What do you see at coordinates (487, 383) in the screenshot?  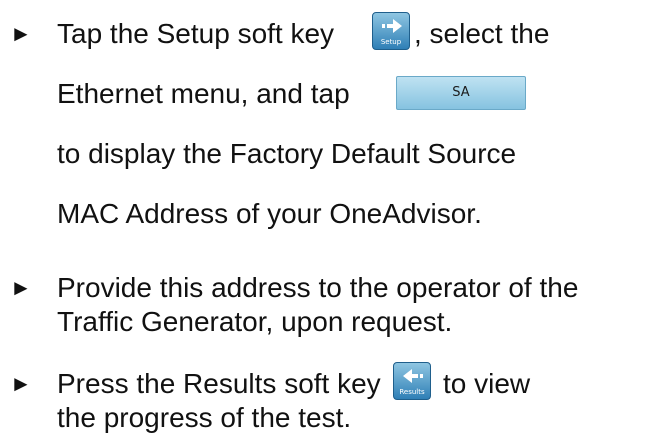 I see `step-3-line-1-suffix: to view` at bounding box center [487, 383].